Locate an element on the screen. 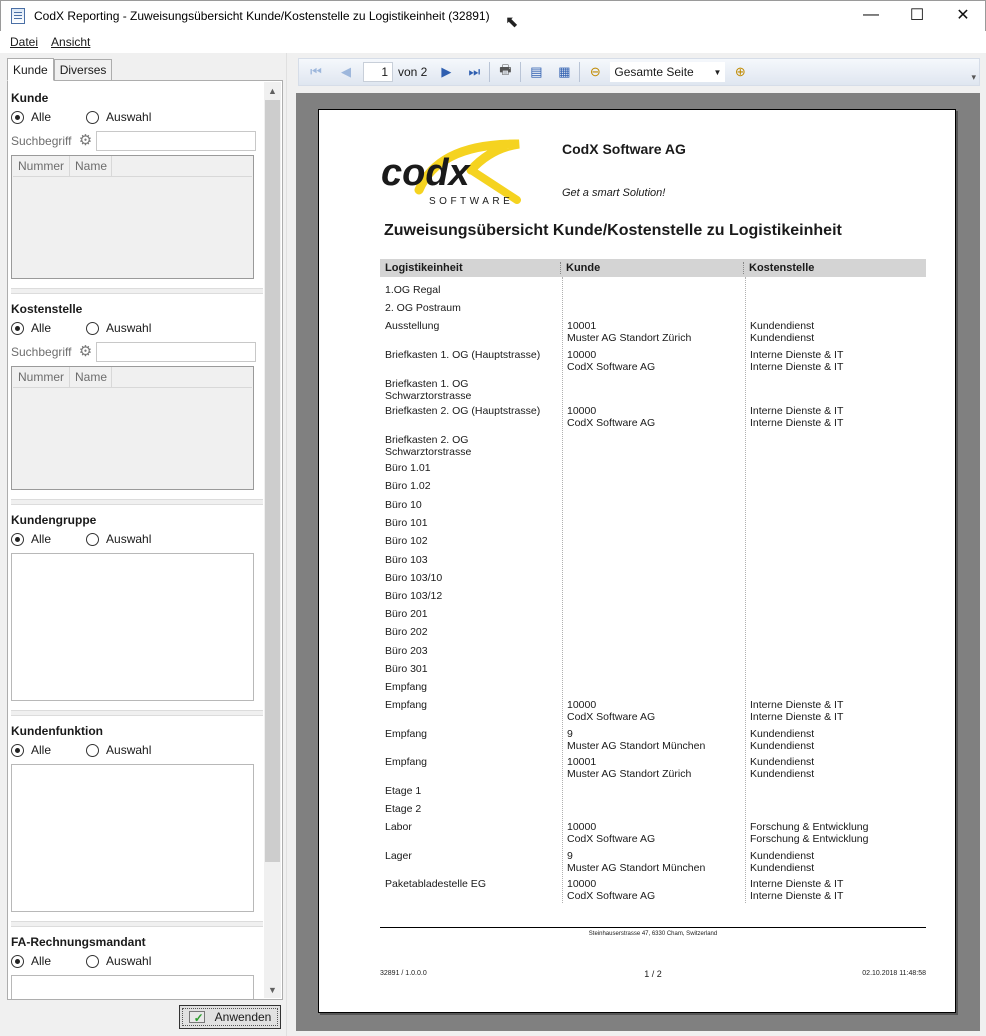 This screenshot has width=986, height=1036. scroll-up-icon: ▲ is located at coordinates (272, 90).